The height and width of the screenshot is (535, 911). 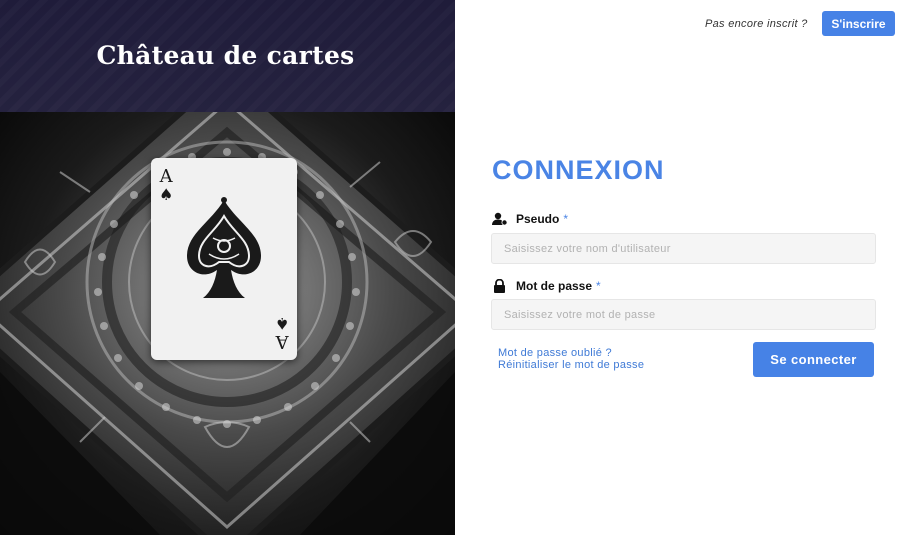 I want to click on ornate-spade-icon, so click(x=224, y=247).